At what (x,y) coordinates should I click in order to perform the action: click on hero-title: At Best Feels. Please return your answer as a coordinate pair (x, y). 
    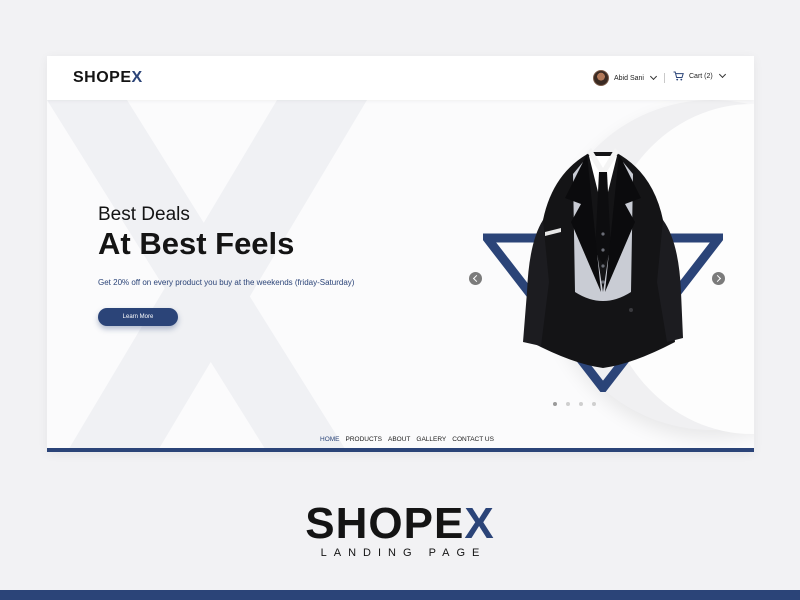
    Looking at the image, I should click on (196, 243).